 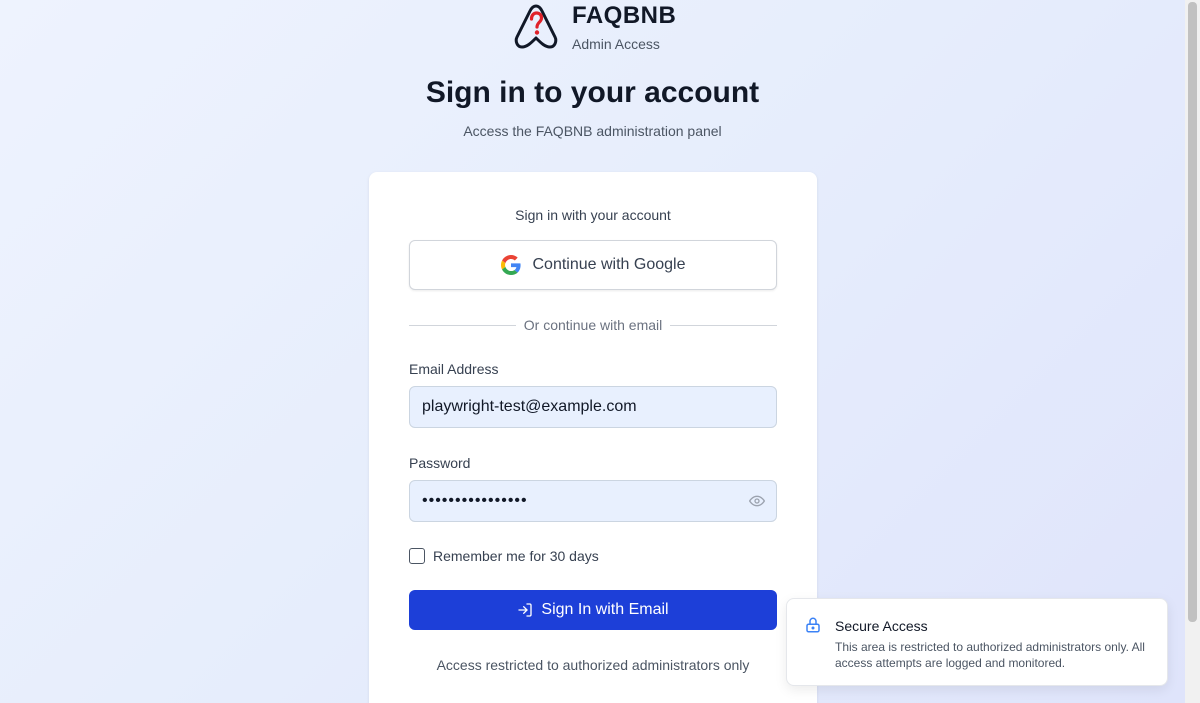 I want to click on page-scrollbar, so click(x=1192, y=351).